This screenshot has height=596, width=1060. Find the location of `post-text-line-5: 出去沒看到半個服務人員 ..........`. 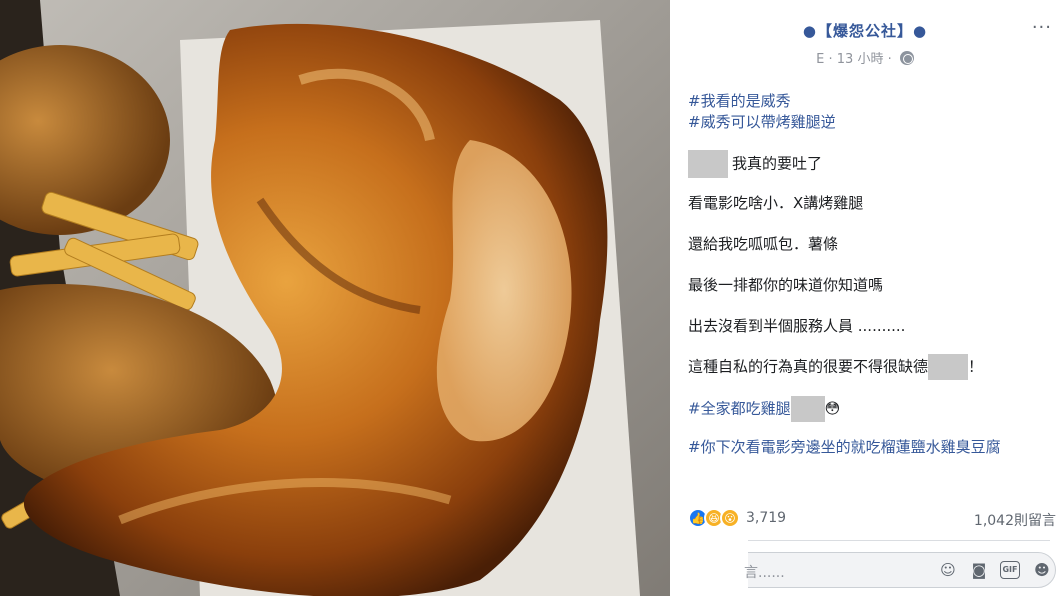

post-text-line-5: 出去沒看到半個服務人員 .......... is located at coordinates (797, 326).